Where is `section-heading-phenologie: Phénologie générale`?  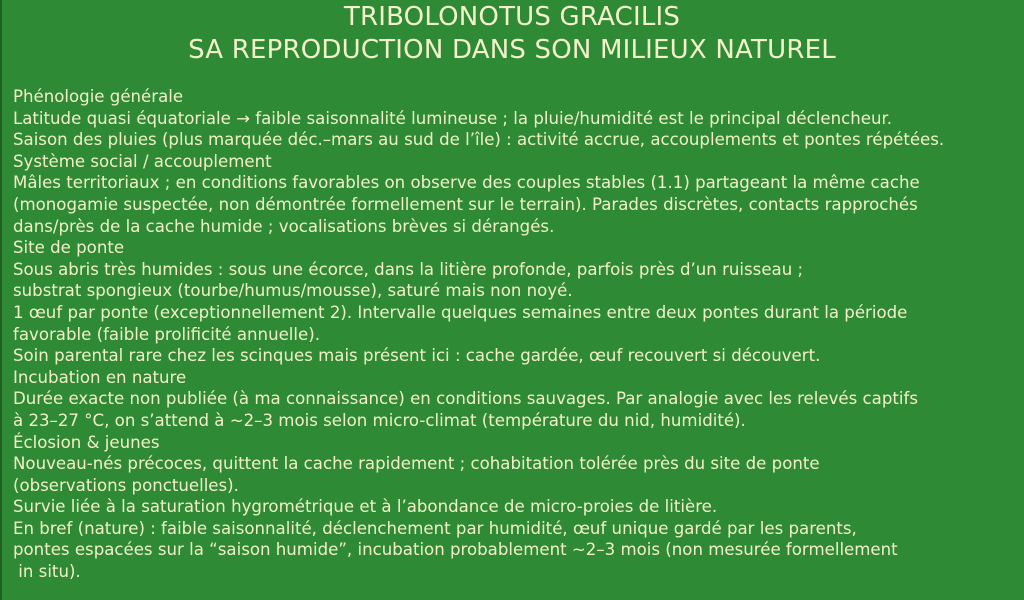 section-heading-phenologie: Phénologie générale is located at coordinates (98, 96).